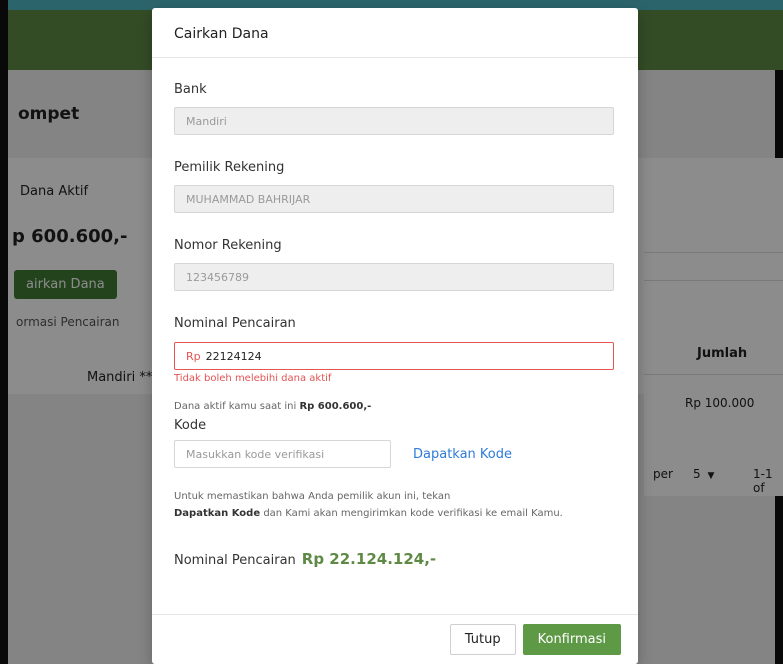 This screenshot has height=664, width=783. I want to click on verification-code-input, so click(282, 454).